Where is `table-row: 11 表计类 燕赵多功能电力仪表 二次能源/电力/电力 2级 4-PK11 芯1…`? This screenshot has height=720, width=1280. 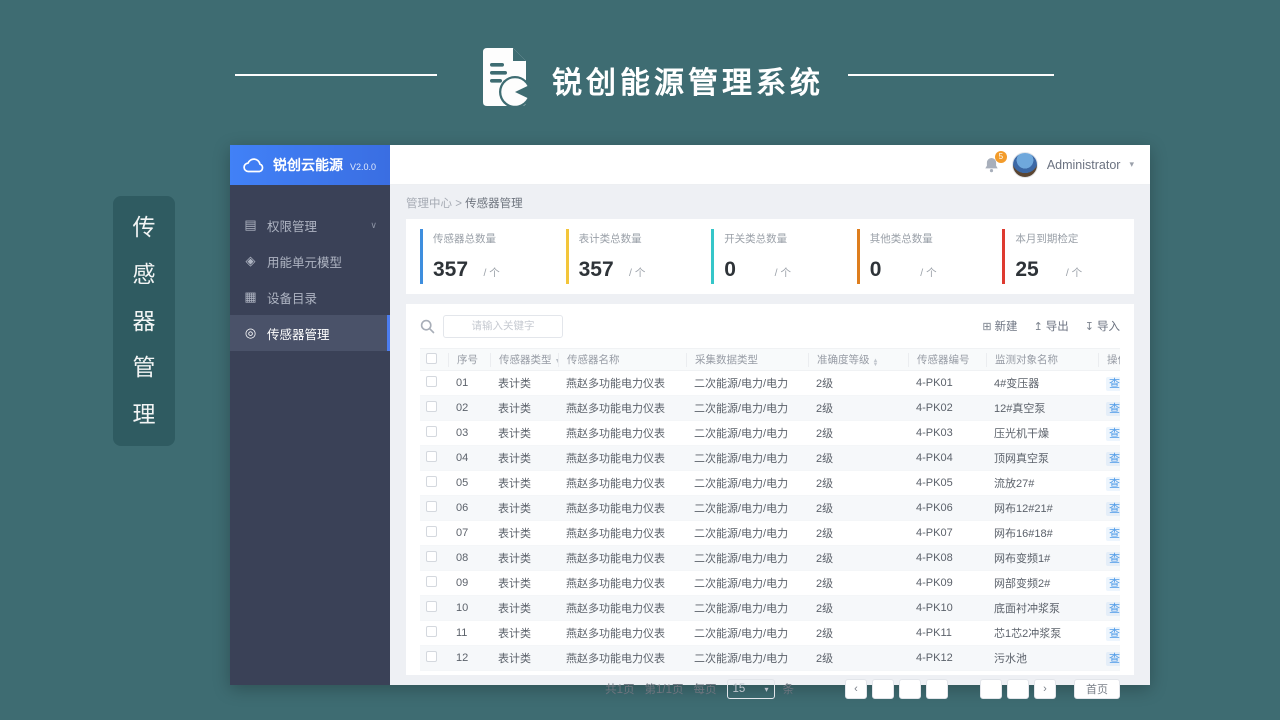 table-row: 11 表计类 燕赵多功能电力仪表 二次能源/电力/电力 2级 4-PK11 芯1… is located at coordinates (770, 633).